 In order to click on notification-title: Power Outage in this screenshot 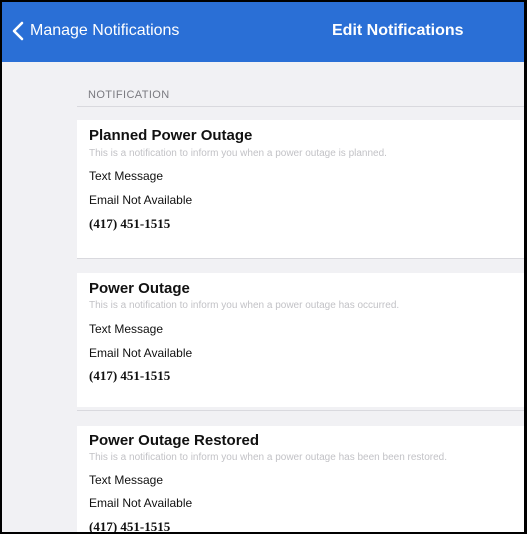, I will do `click(139, 288)`.